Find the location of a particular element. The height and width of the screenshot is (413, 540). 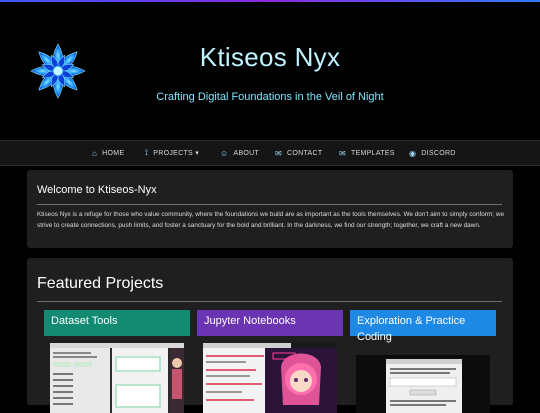

exploration-practice-screenshot is located at coordinates (423, 384).